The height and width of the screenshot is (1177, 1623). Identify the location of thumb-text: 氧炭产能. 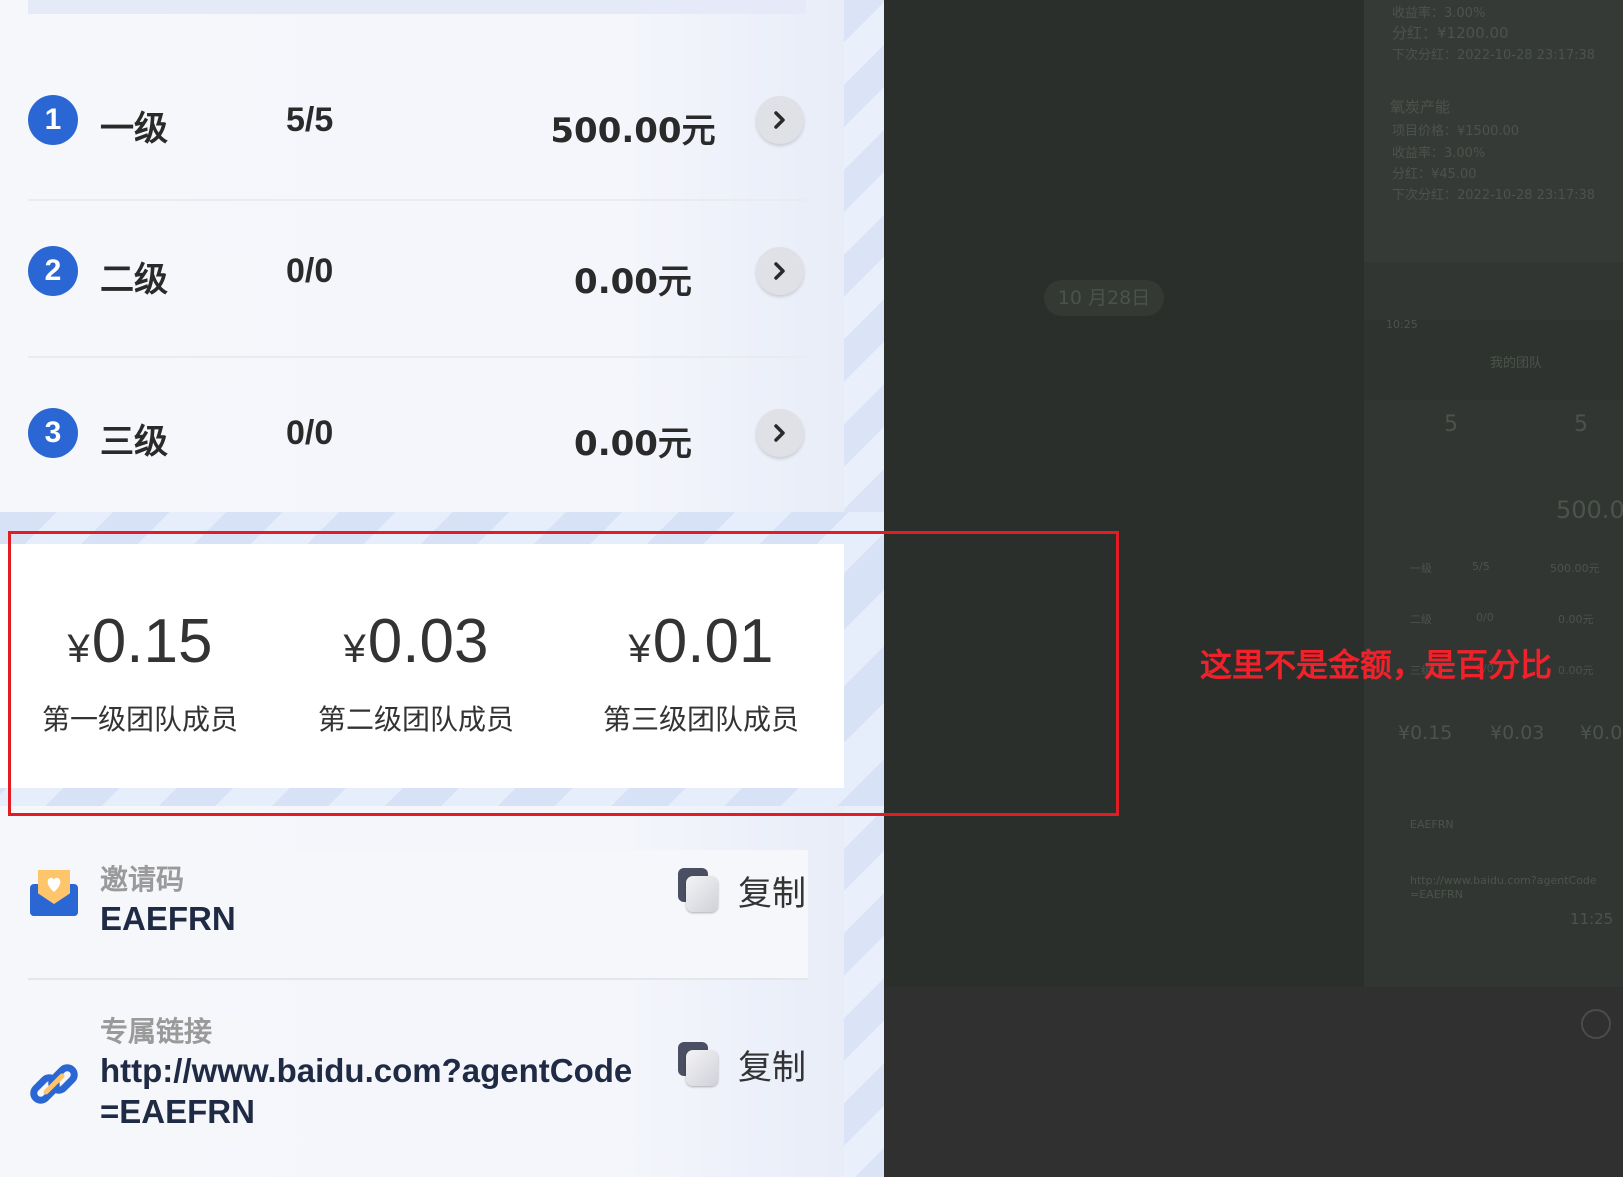
(1420, 107).